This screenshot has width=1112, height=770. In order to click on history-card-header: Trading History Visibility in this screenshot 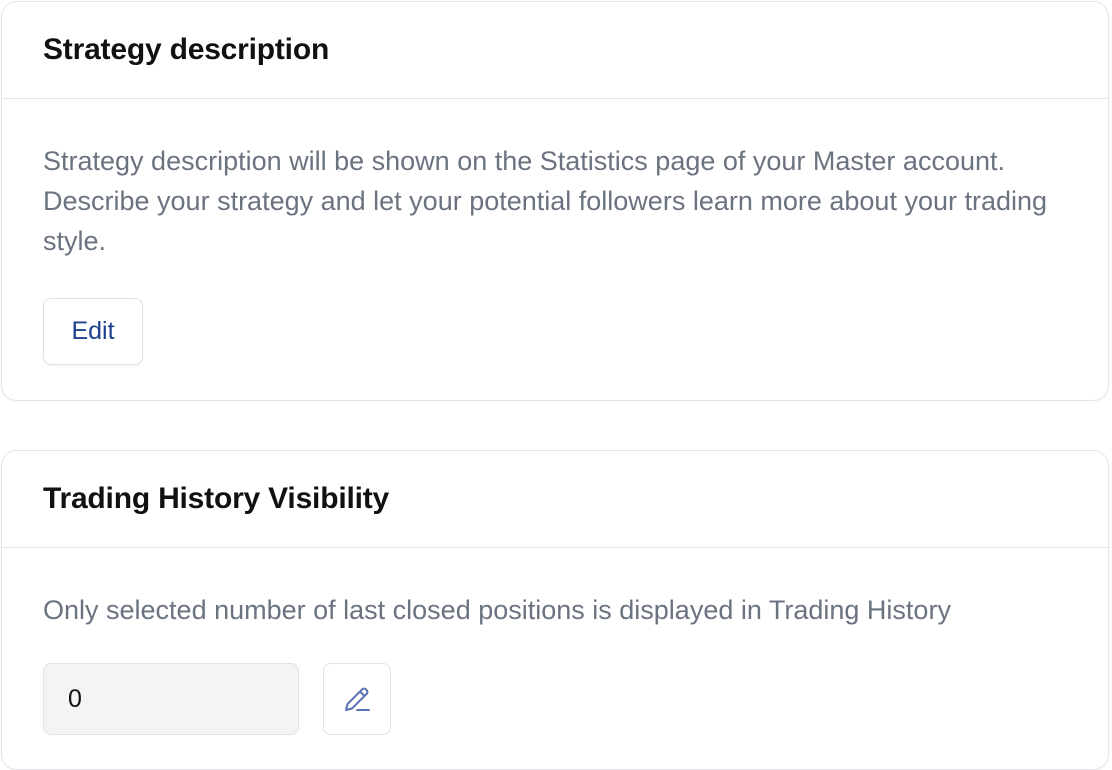, I will do `click(555, 499)`.